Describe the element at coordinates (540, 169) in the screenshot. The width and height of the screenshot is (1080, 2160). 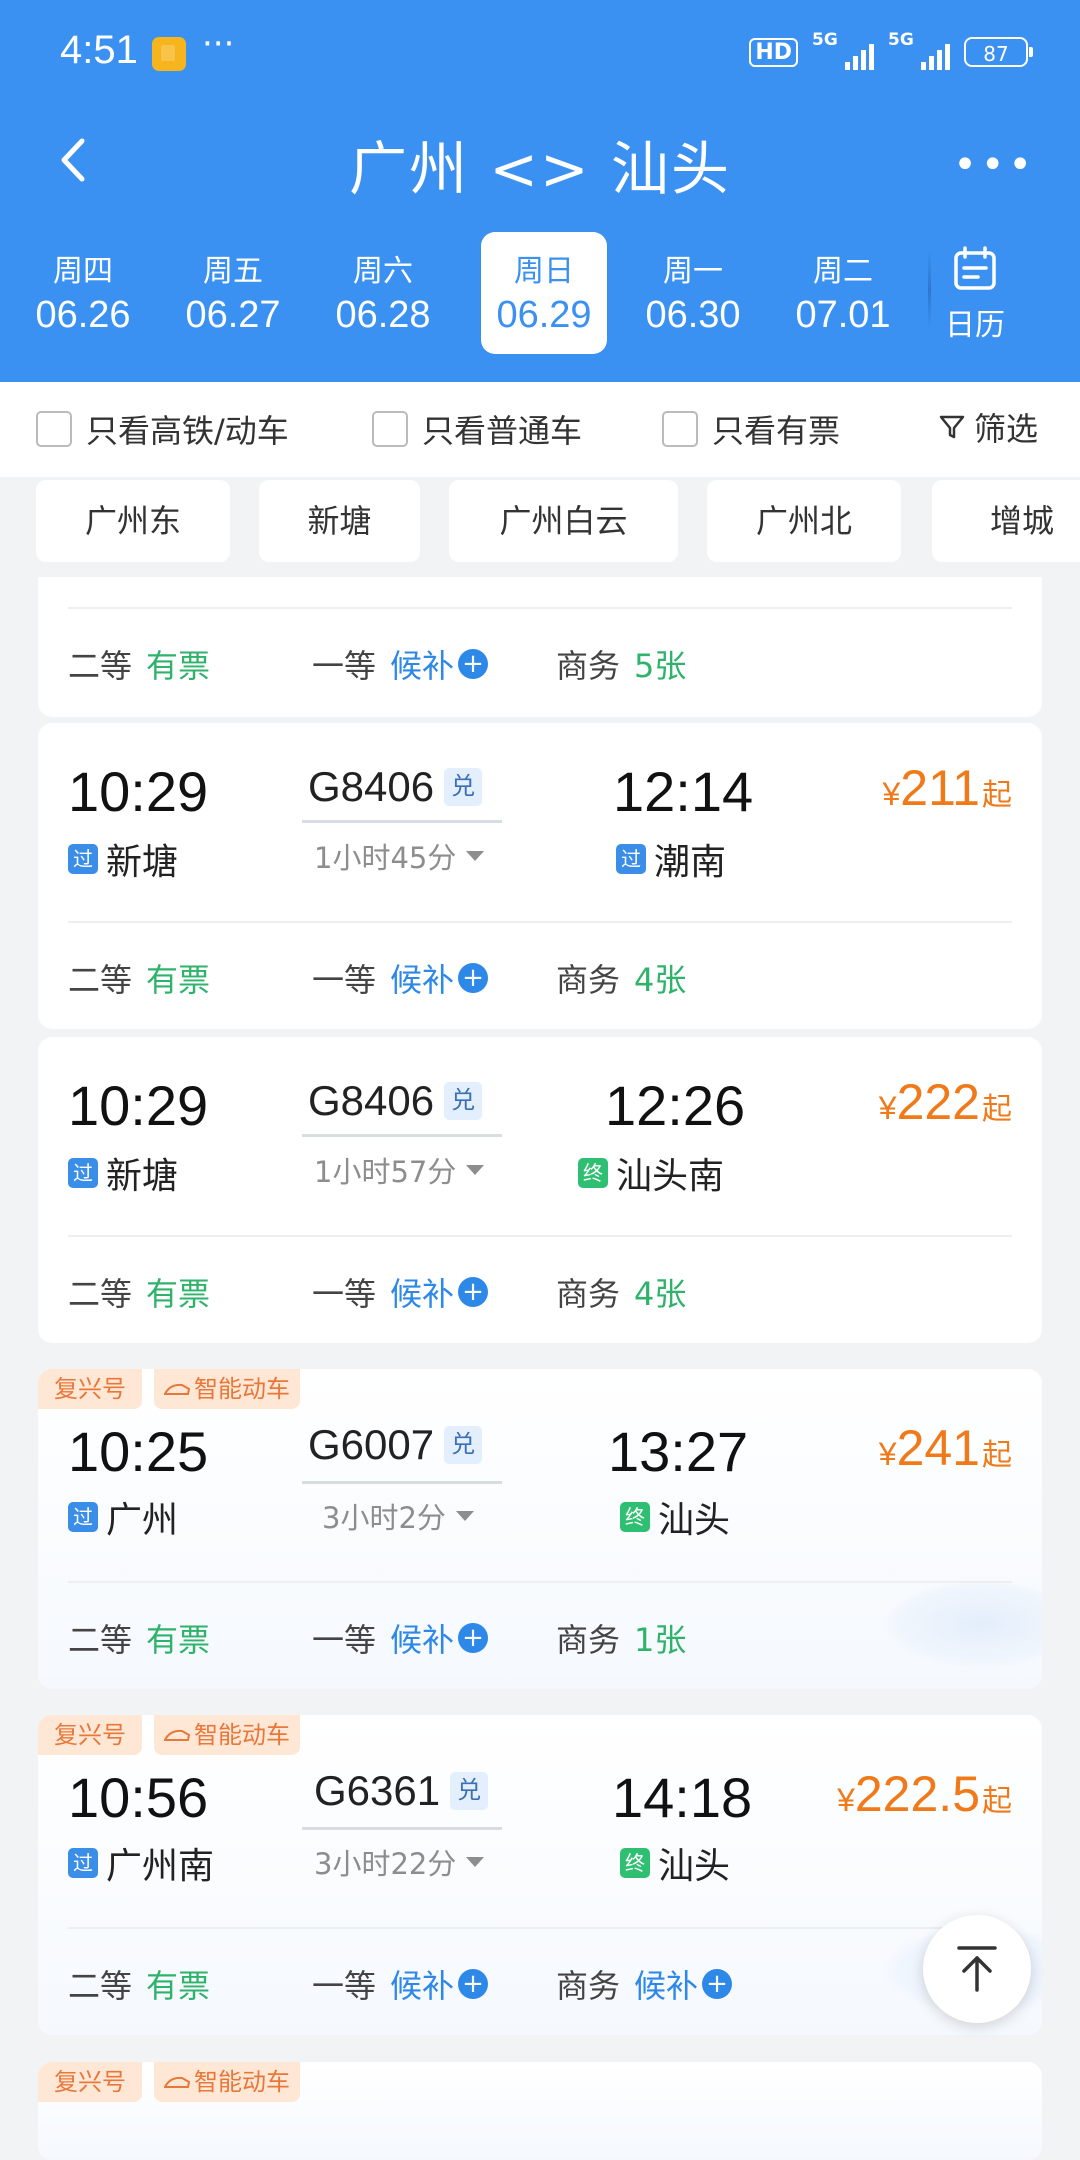
I see `page-title: 广州 <> 汕头` at that location.